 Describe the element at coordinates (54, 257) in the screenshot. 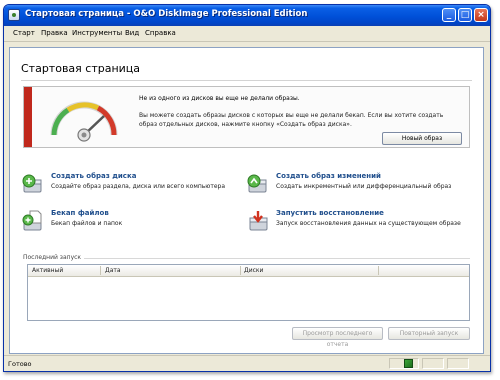

I see `last-run-label: Последний запуск` at that location.